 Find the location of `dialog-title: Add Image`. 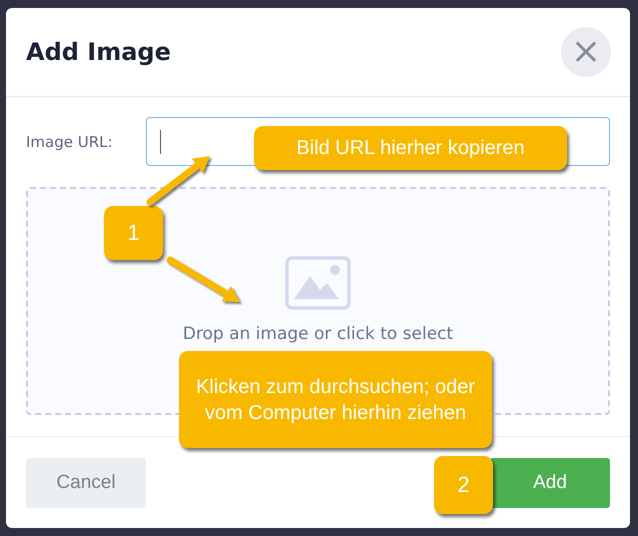

dialog-title: Add Image is located at coordinates (98, 52).